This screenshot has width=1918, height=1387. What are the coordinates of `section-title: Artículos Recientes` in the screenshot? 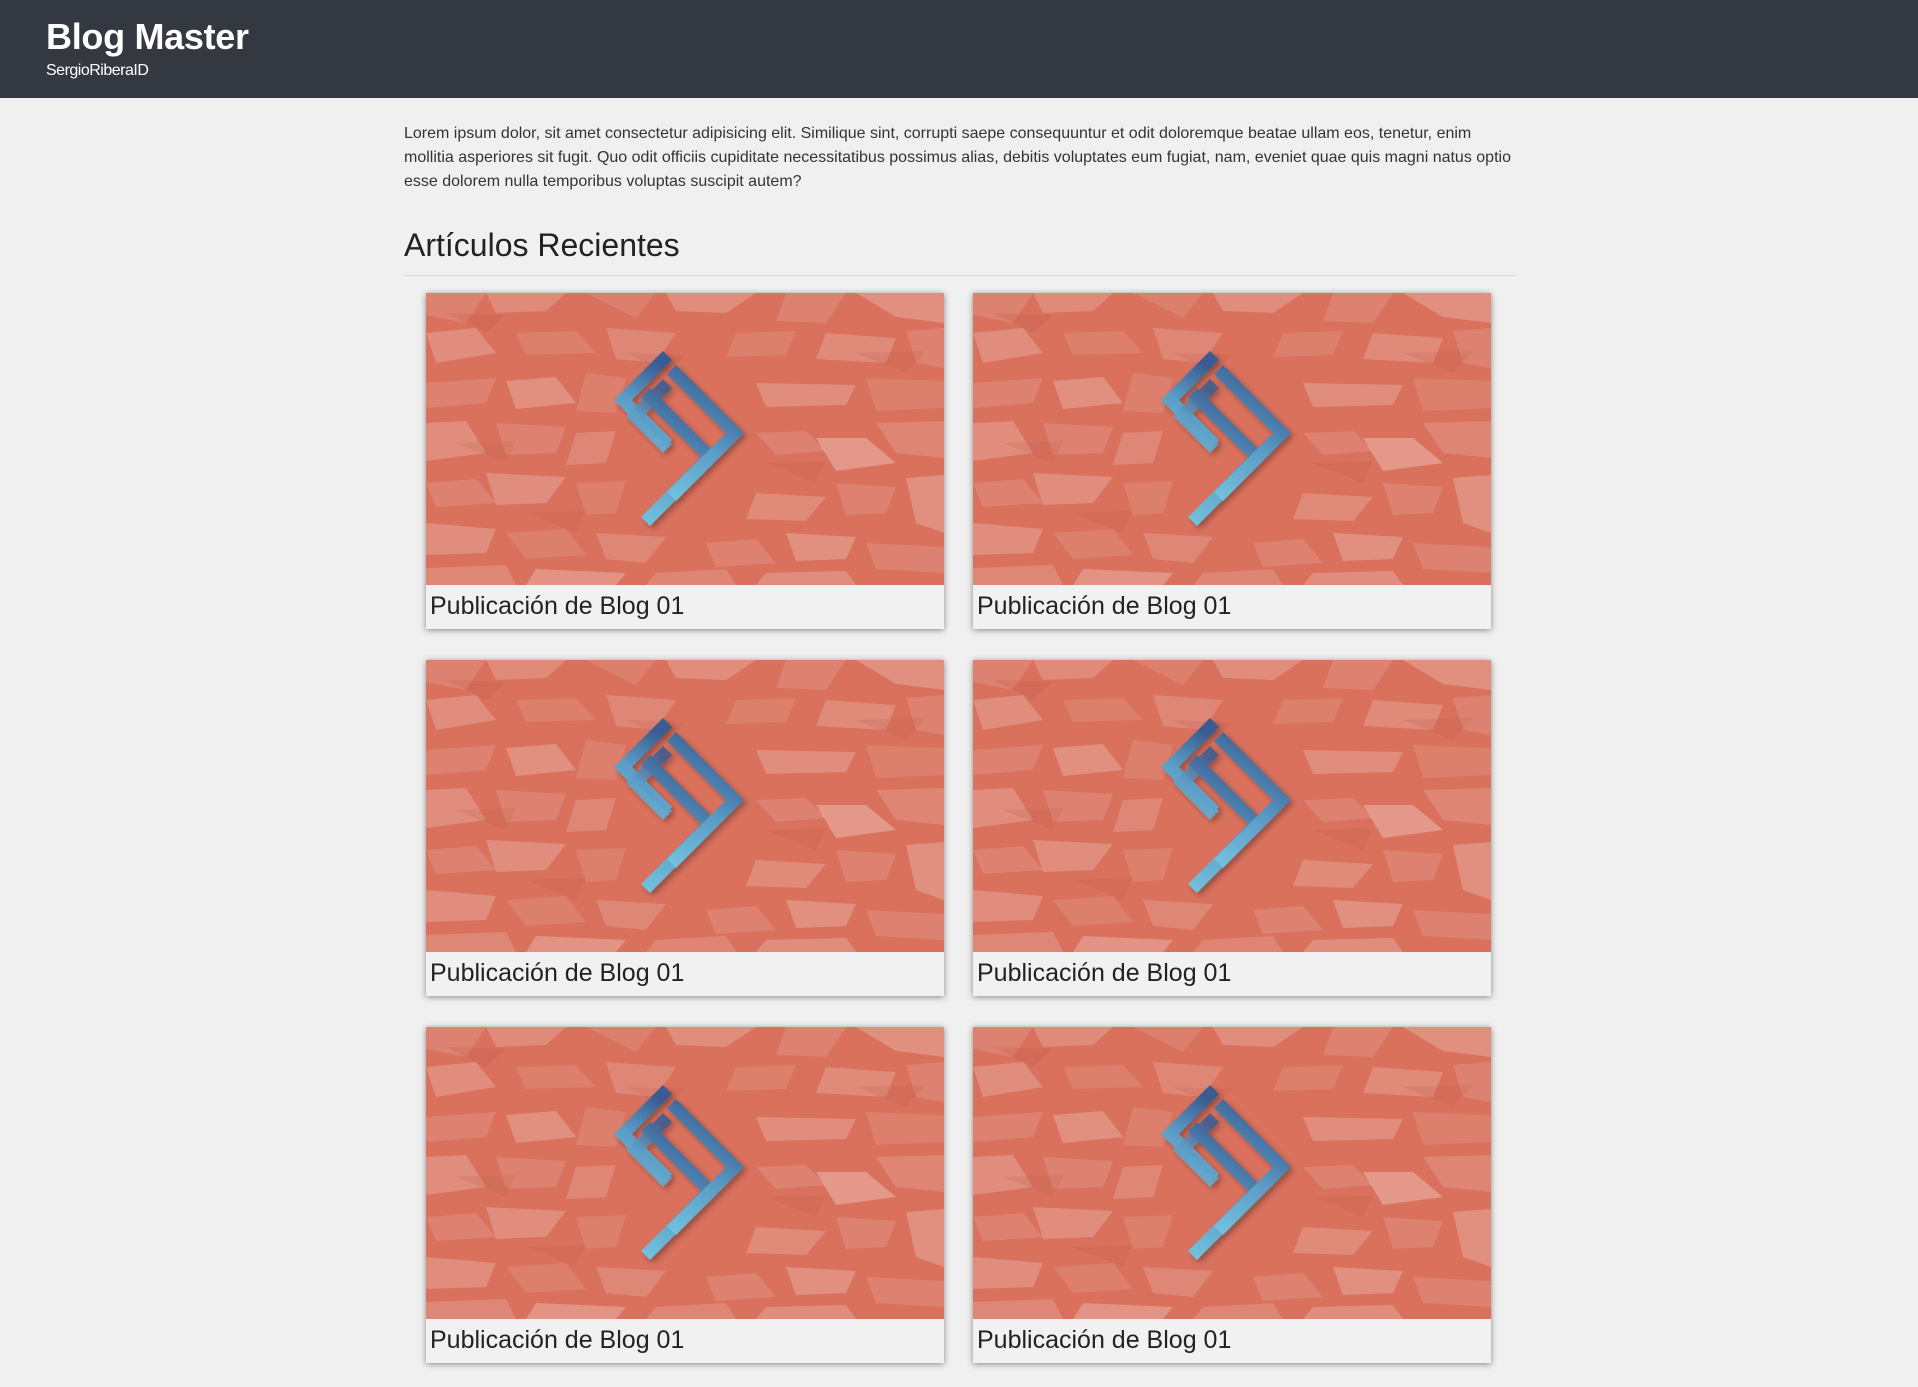 It's located at (960, 251).